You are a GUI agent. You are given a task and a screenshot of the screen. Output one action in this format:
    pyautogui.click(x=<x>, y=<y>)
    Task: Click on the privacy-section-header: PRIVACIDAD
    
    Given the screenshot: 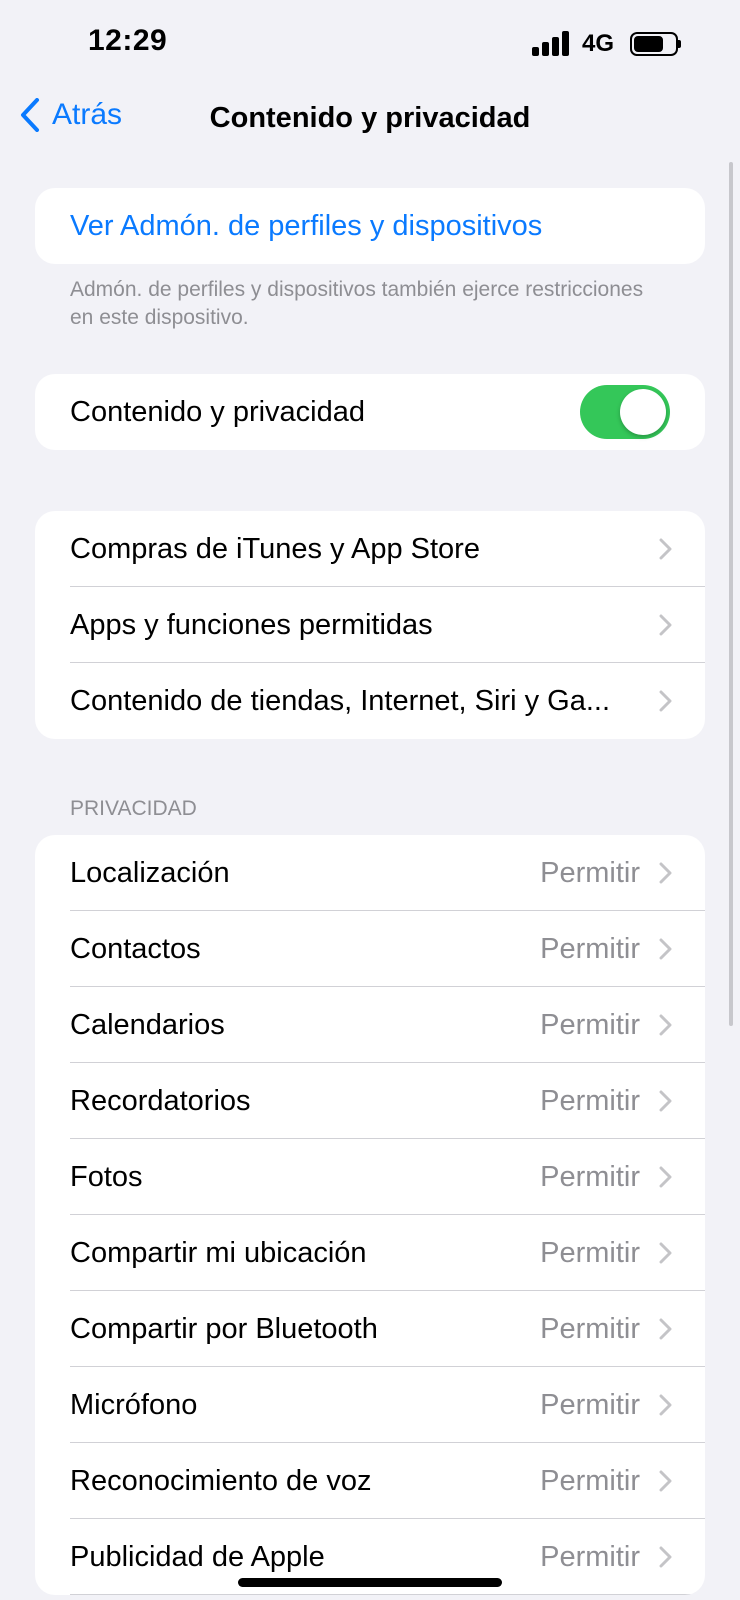 What is the action you would take?
    pyautogui.click(x=133, y=808)
    